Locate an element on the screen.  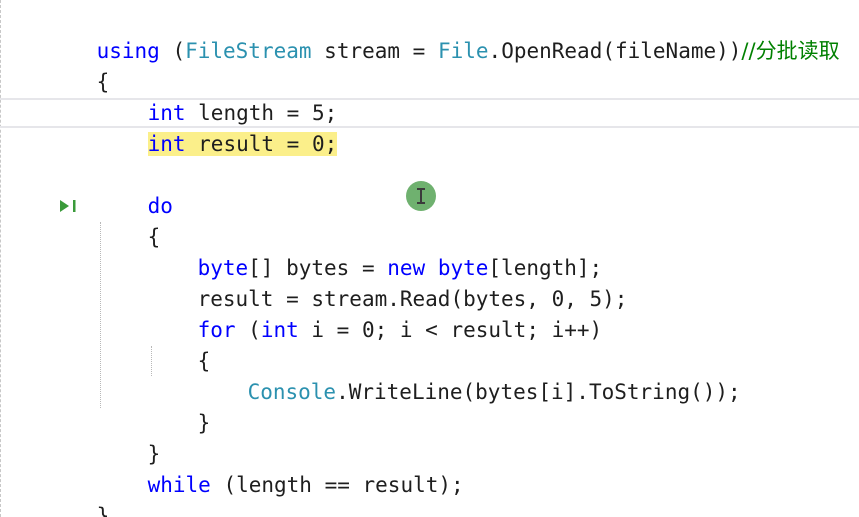
code-comment: //分批读取 is located at coordinates (790, 51).